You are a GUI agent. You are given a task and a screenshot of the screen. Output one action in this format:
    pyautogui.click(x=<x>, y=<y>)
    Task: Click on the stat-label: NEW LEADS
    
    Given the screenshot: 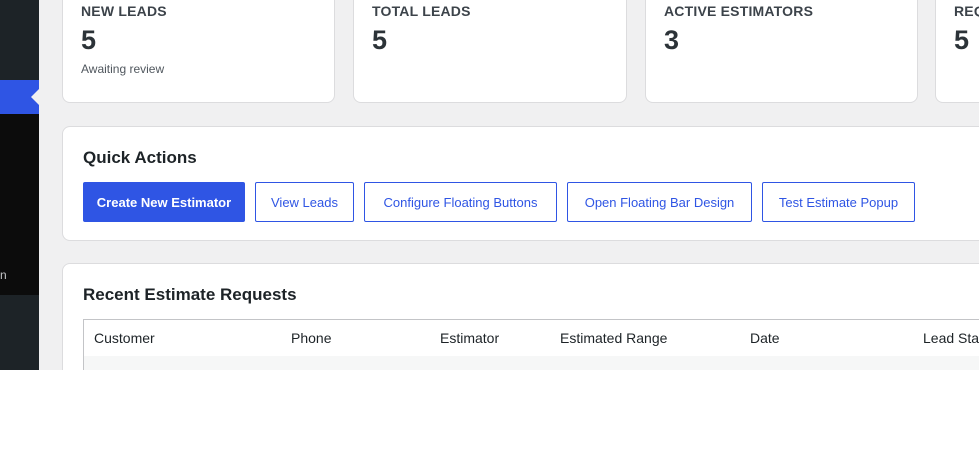 What is the action you would take?
    pyautogui.click(x=124, y=11)
    